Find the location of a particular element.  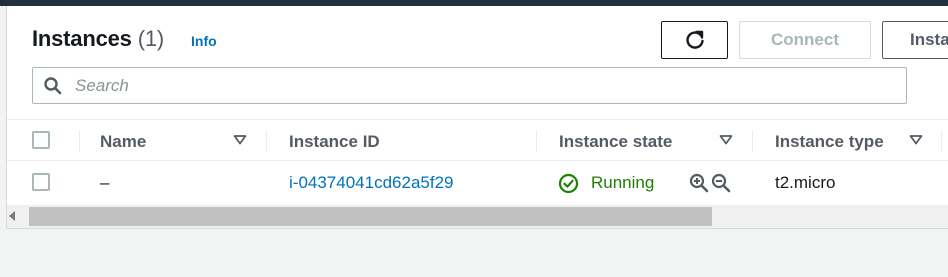

info-link: Info is located at coordinates (204, 41).